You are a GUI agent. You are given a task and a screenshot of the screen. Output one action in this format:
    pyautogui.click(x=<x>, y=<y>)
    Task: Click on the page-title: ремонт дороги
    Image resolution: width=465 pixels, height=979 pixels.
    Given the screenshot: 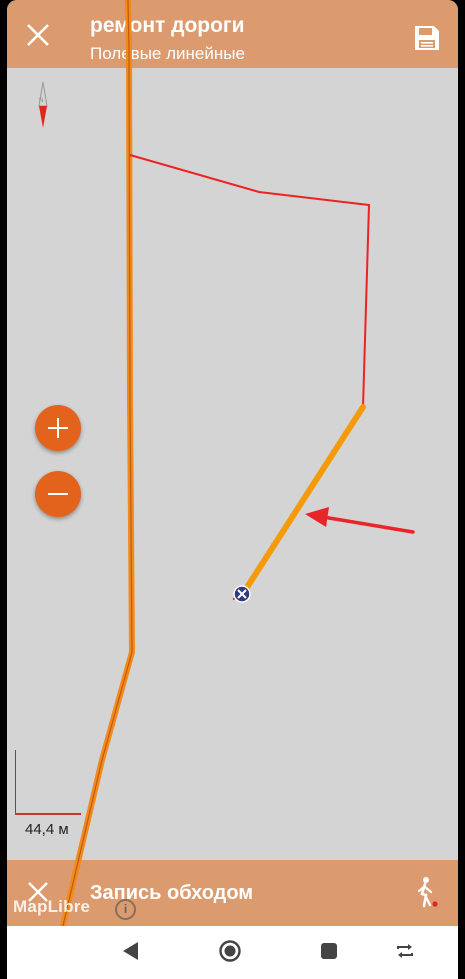 What is the action you would take?
    pyautogui.click(x=167, y=25)
    